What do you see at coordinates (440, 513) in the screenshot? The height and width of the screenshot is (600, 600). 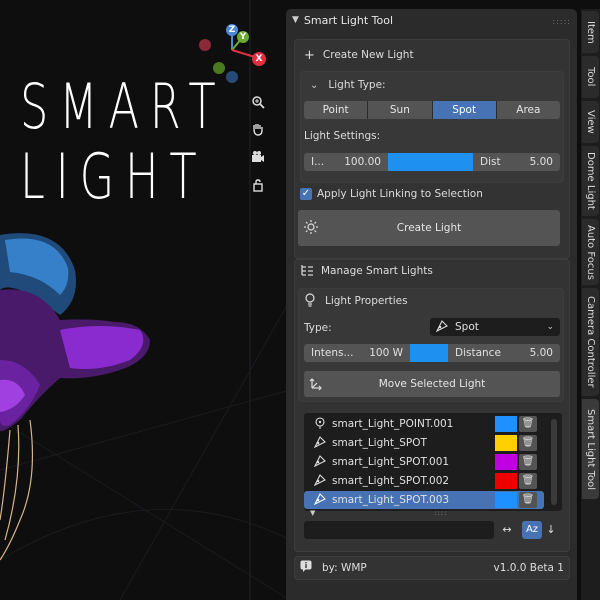 I see `list-resize-grip: ::::` at bounding box center [440, 513].